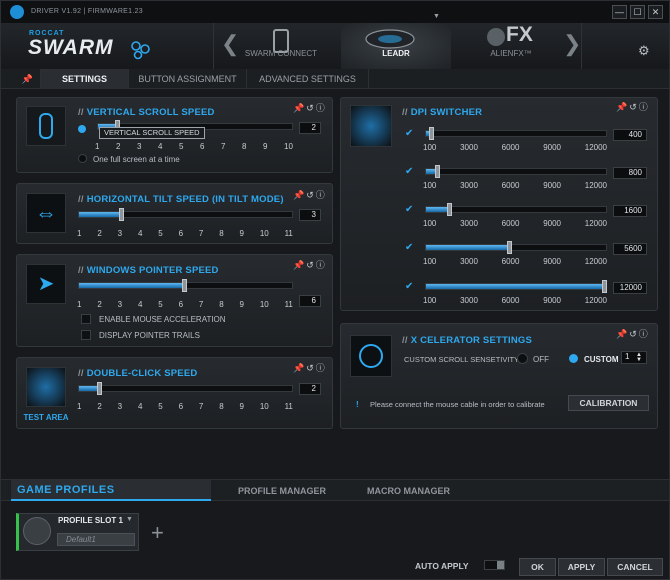 The height and width of the screenshot is (580, 670). Describe the element at coordinates (310, 301) in the screenshot. I see `pointer-speed-value: 6` at that location.